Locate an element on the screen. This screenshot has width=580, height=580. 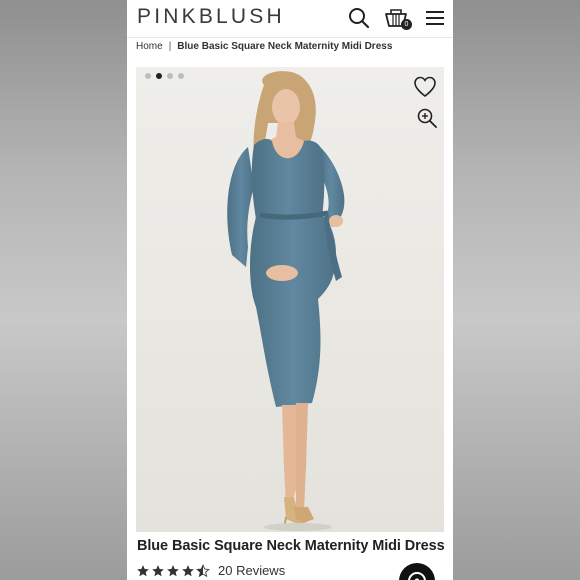
brand-logo: PINKBLUSH is located at coordinates (211, 17).